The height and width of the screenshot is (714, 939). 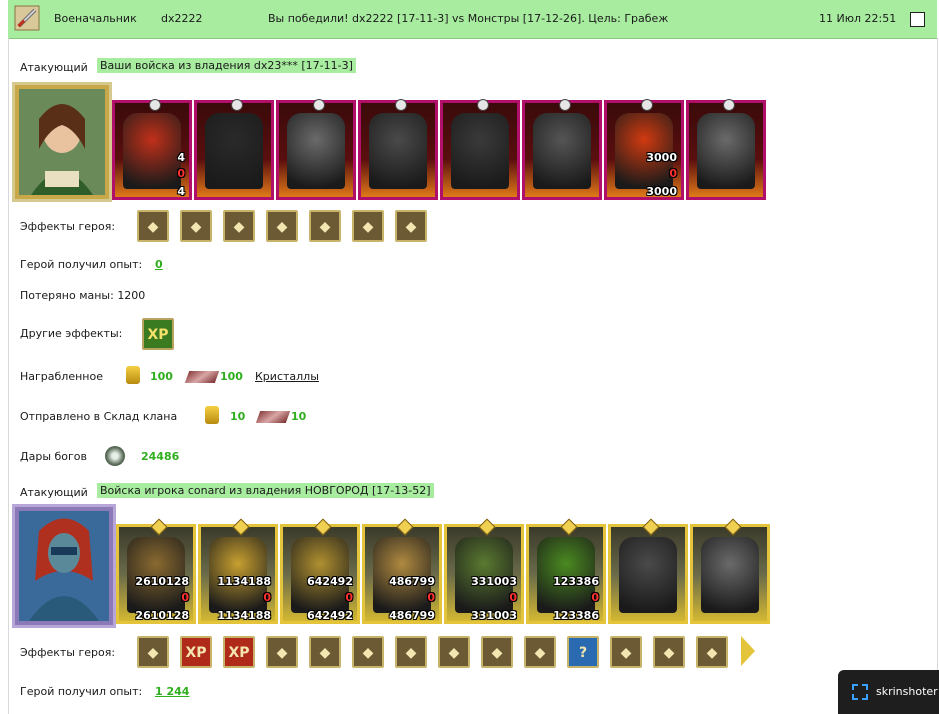 I want to click on cloak-icon: ◆, so click(x=325, y=226).